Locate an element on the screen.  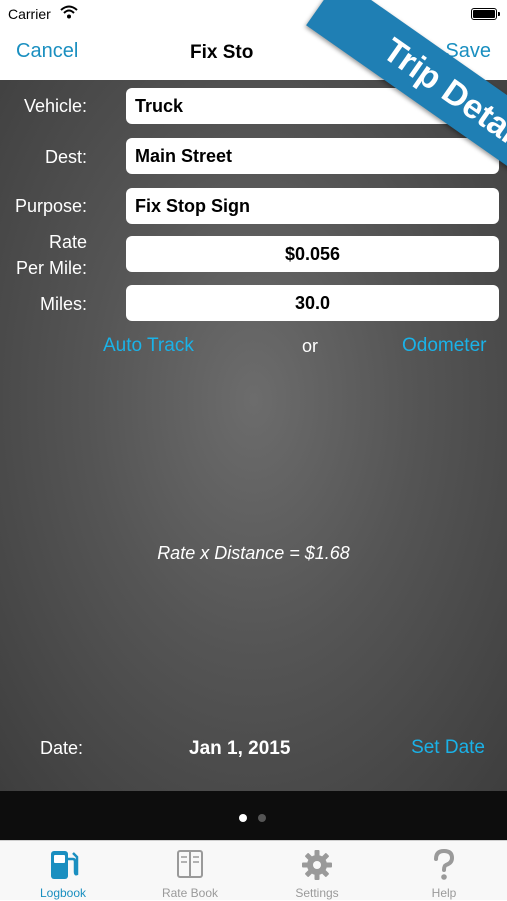
carrier-label: Carrier is located at coordinates (29, 14).